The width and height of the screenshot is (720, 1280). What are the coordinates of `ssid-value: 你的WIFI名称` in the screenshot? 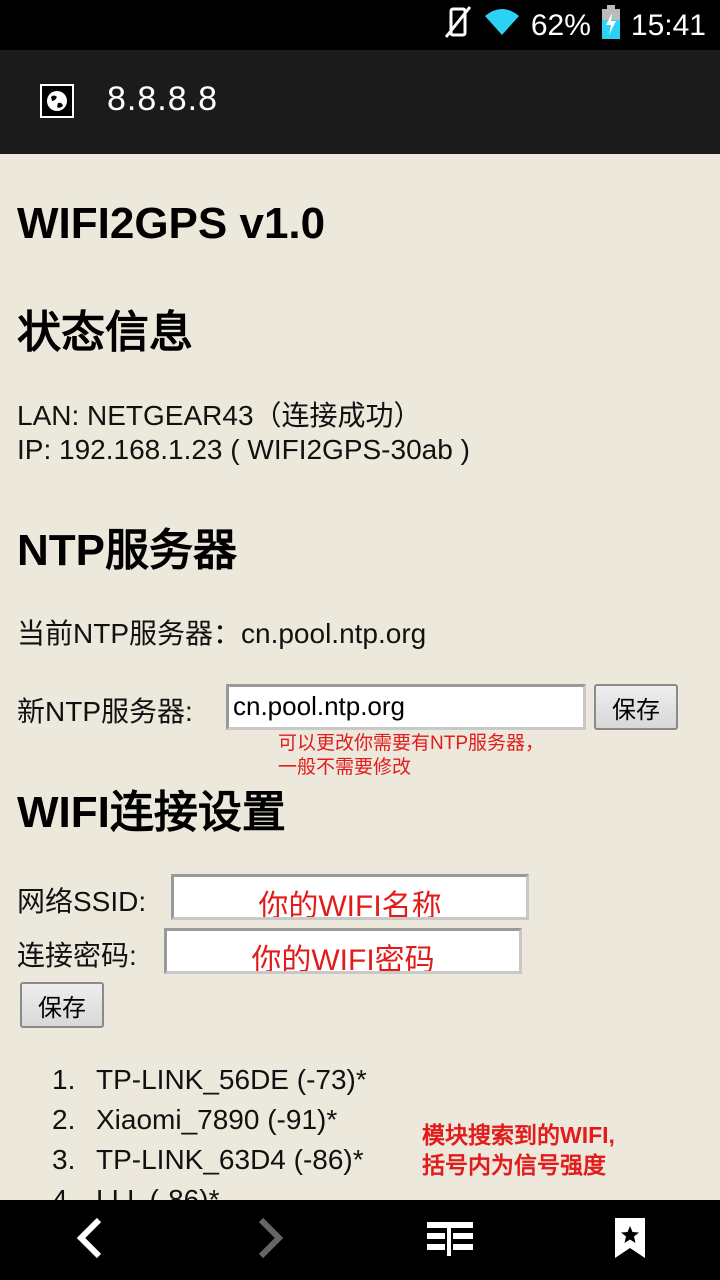 It's located at (350, 905).